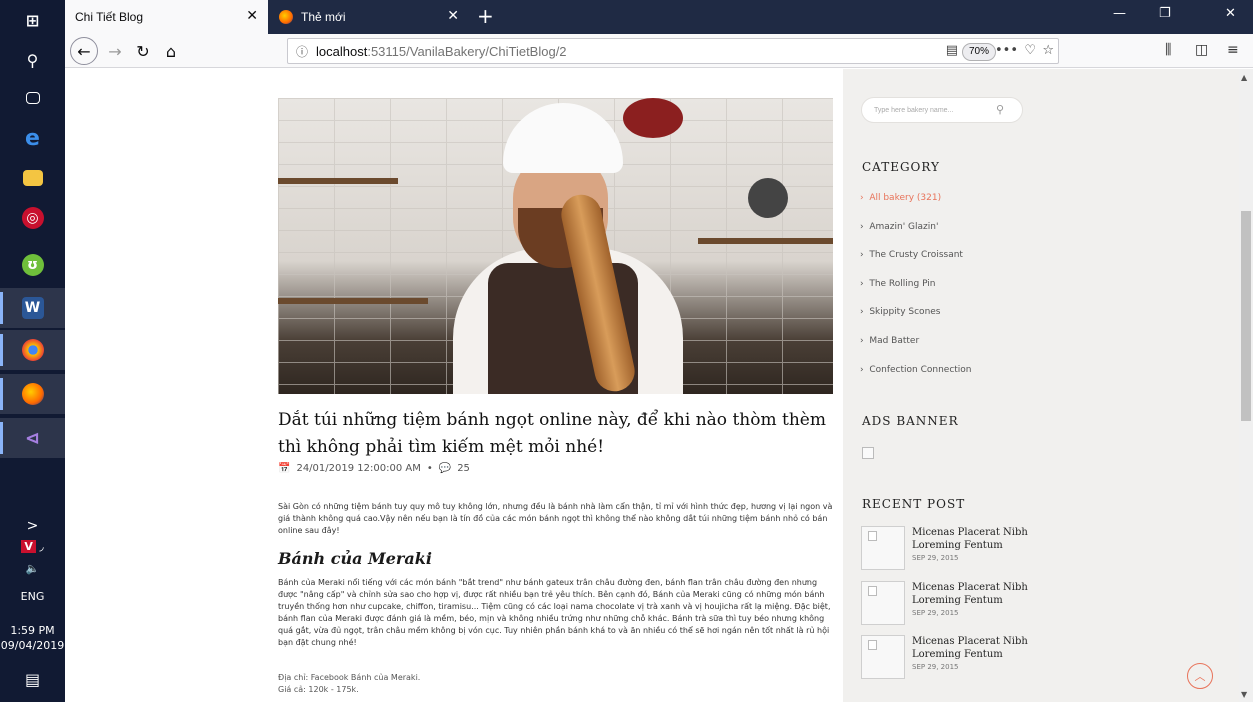  Describe the element at coordinates (323, 17) in the screenshot. I see `tab-label: Thẻ mới` at that location.